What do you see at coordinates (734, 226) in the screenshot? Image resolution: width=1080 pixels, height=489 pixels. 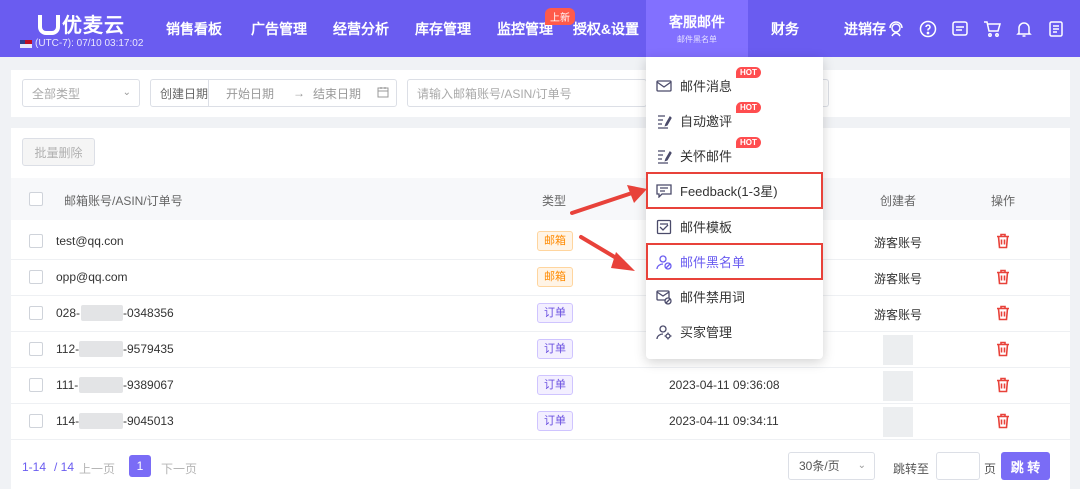 I see `menu-item-mail-templates: 邮件模板` at bounding box center [734, 226].